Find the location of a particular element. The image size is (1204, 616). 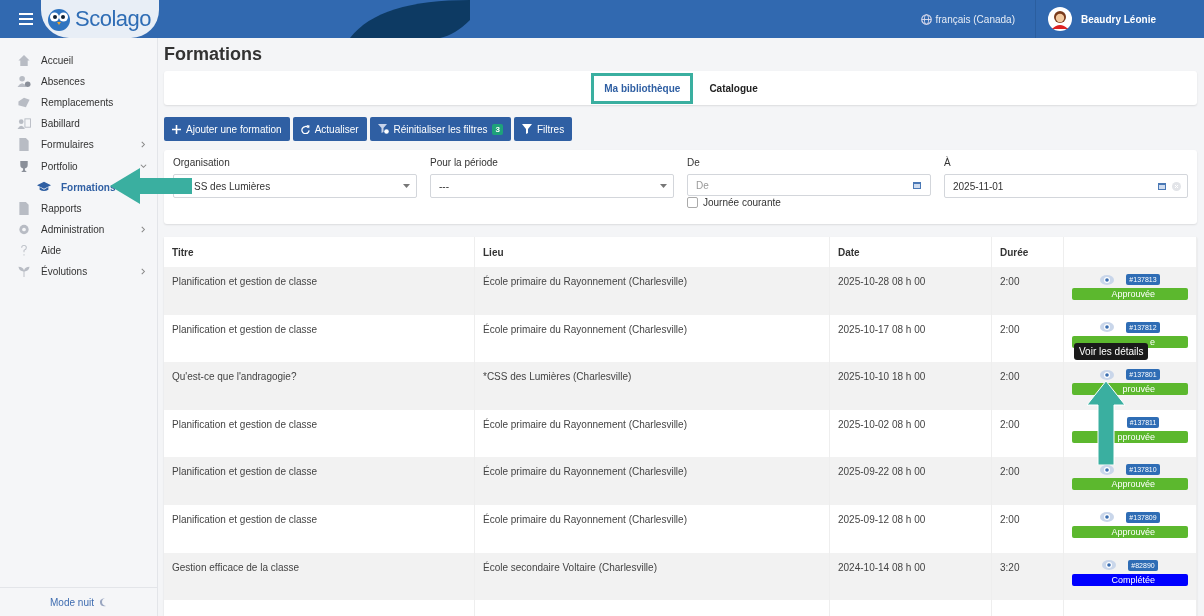

column-header: Durée is located at coordinates (1014, 252).